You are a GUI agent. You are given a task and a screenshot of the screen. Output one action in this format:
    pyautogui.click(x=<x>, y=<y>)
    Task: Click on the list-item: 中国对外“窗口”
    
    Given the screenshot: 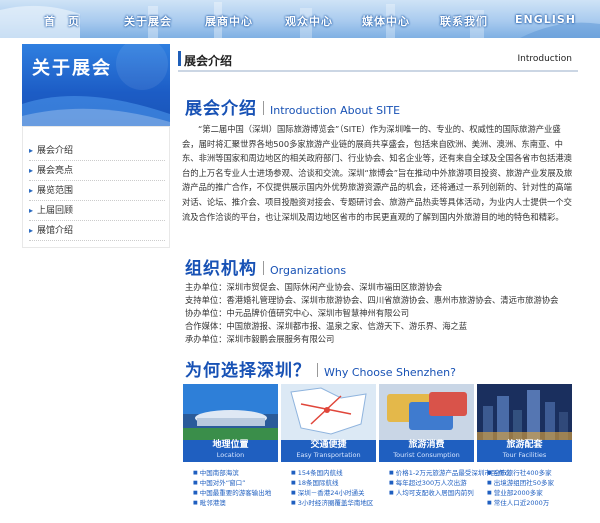 What is the action you would take?
    pyautogui.click(x=232, y=483)
    